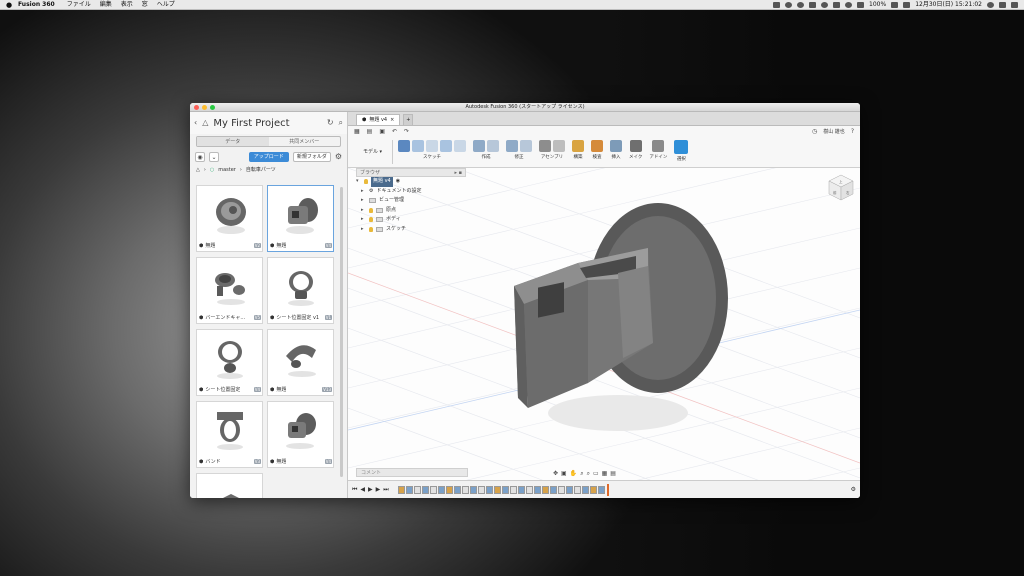 Image resolution: width=1024 pixels, height=576 pixels. What do you see at coordinates (408, 119) in the screenshot?
I see `new-tab-button: +` at bounding box center [408, 119].